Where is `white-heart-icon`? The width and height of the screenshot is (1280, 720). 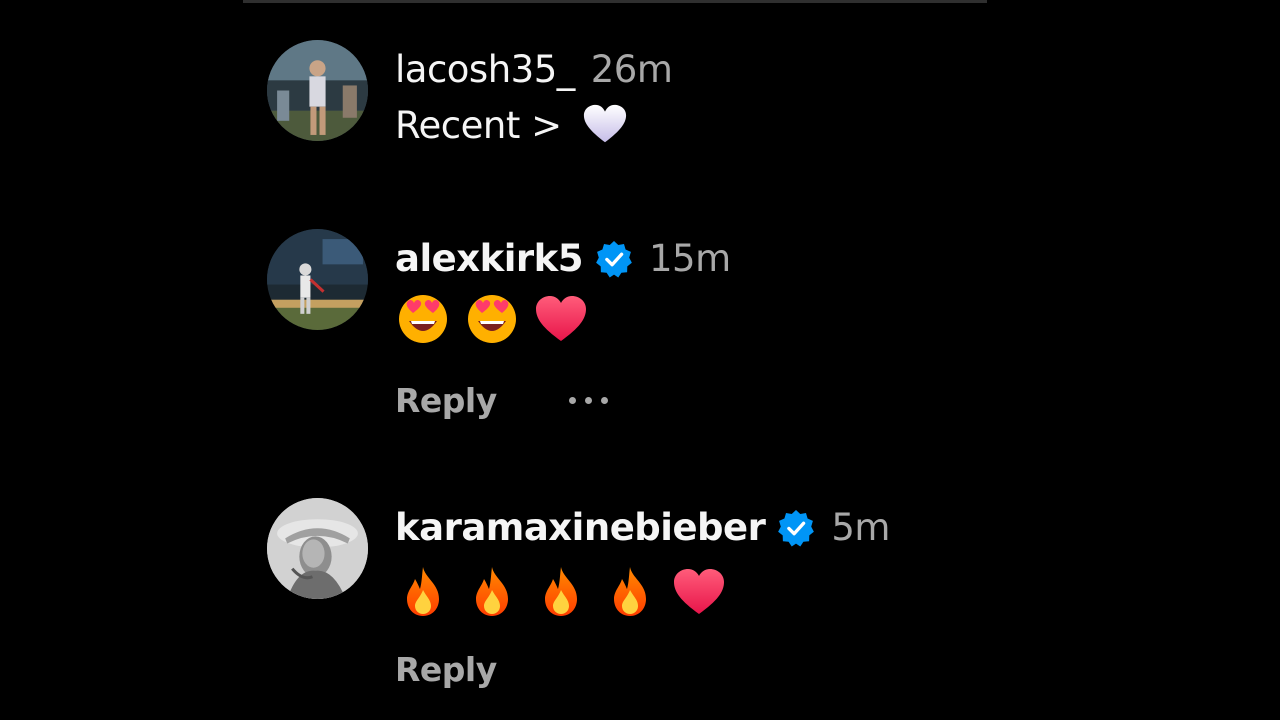 white-heart-icon is located at coordinates (605, 125).